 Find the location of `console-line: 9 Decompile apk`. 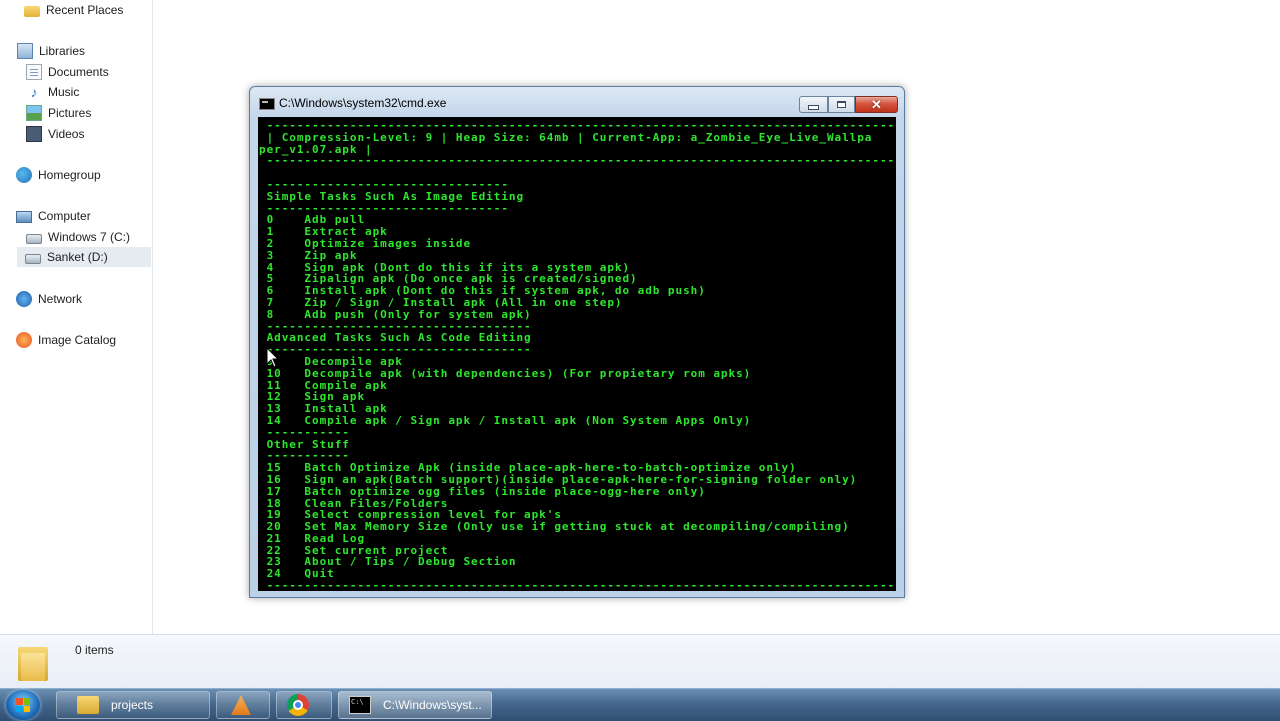

console-line: 9 Decompile apk is located at coordinates (331, 361).